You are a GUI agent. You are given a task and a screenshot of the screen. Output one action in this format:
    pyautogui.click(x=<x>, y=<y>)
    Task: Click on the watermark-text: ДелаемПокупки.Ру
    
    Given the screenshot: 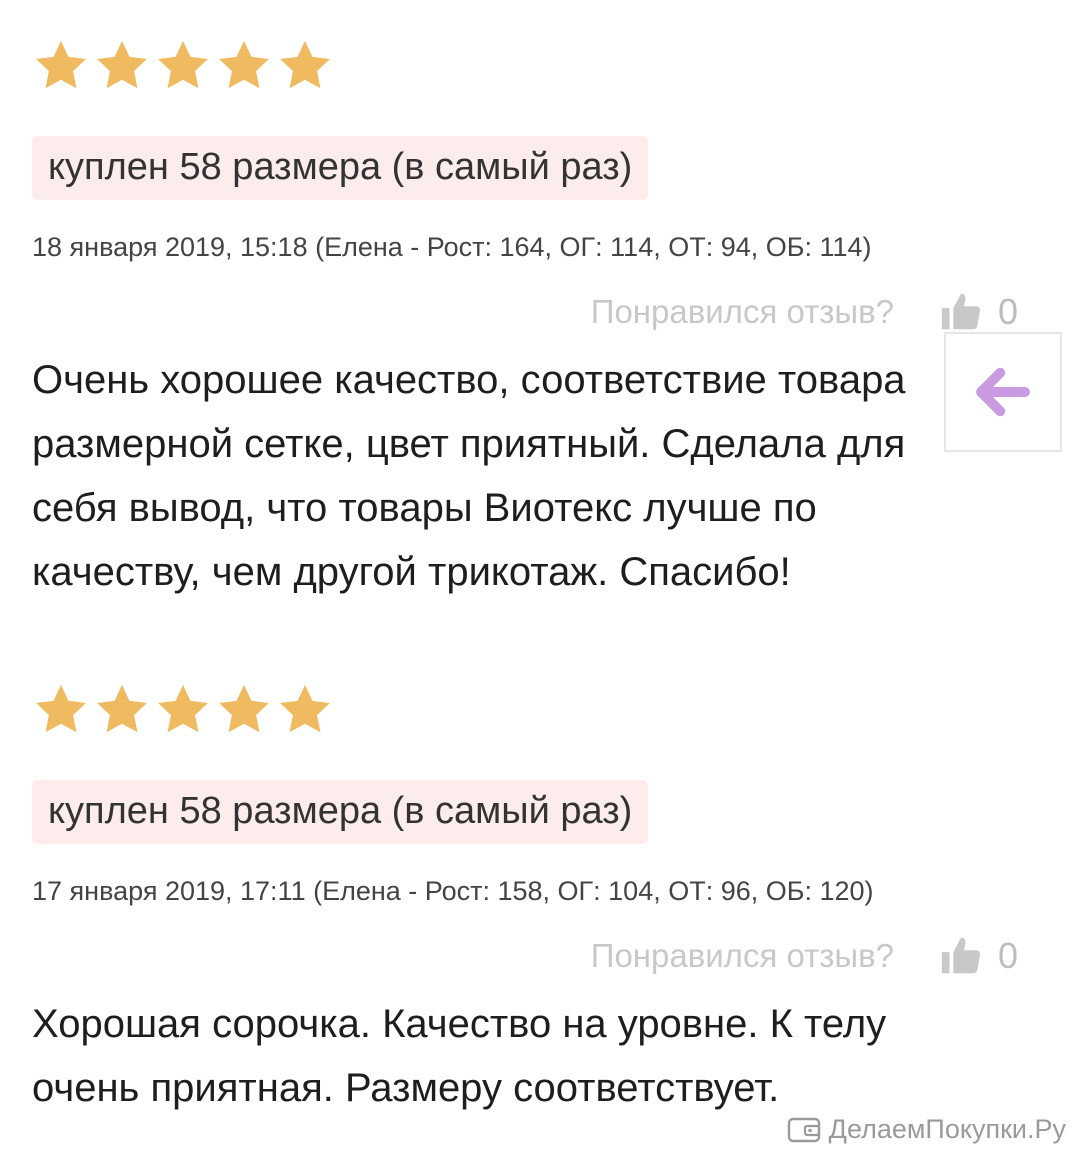 What is the action you would take?
    pyautogui.click(x=947, y=1129)
    